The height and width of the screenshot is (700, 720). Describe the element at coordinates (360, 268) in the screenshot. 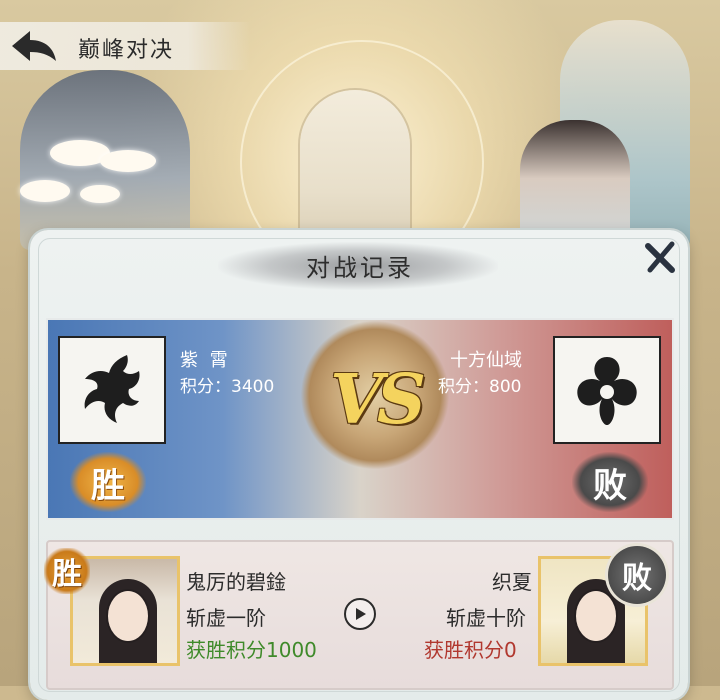

I see `modal-title: 对战记录` at that location.